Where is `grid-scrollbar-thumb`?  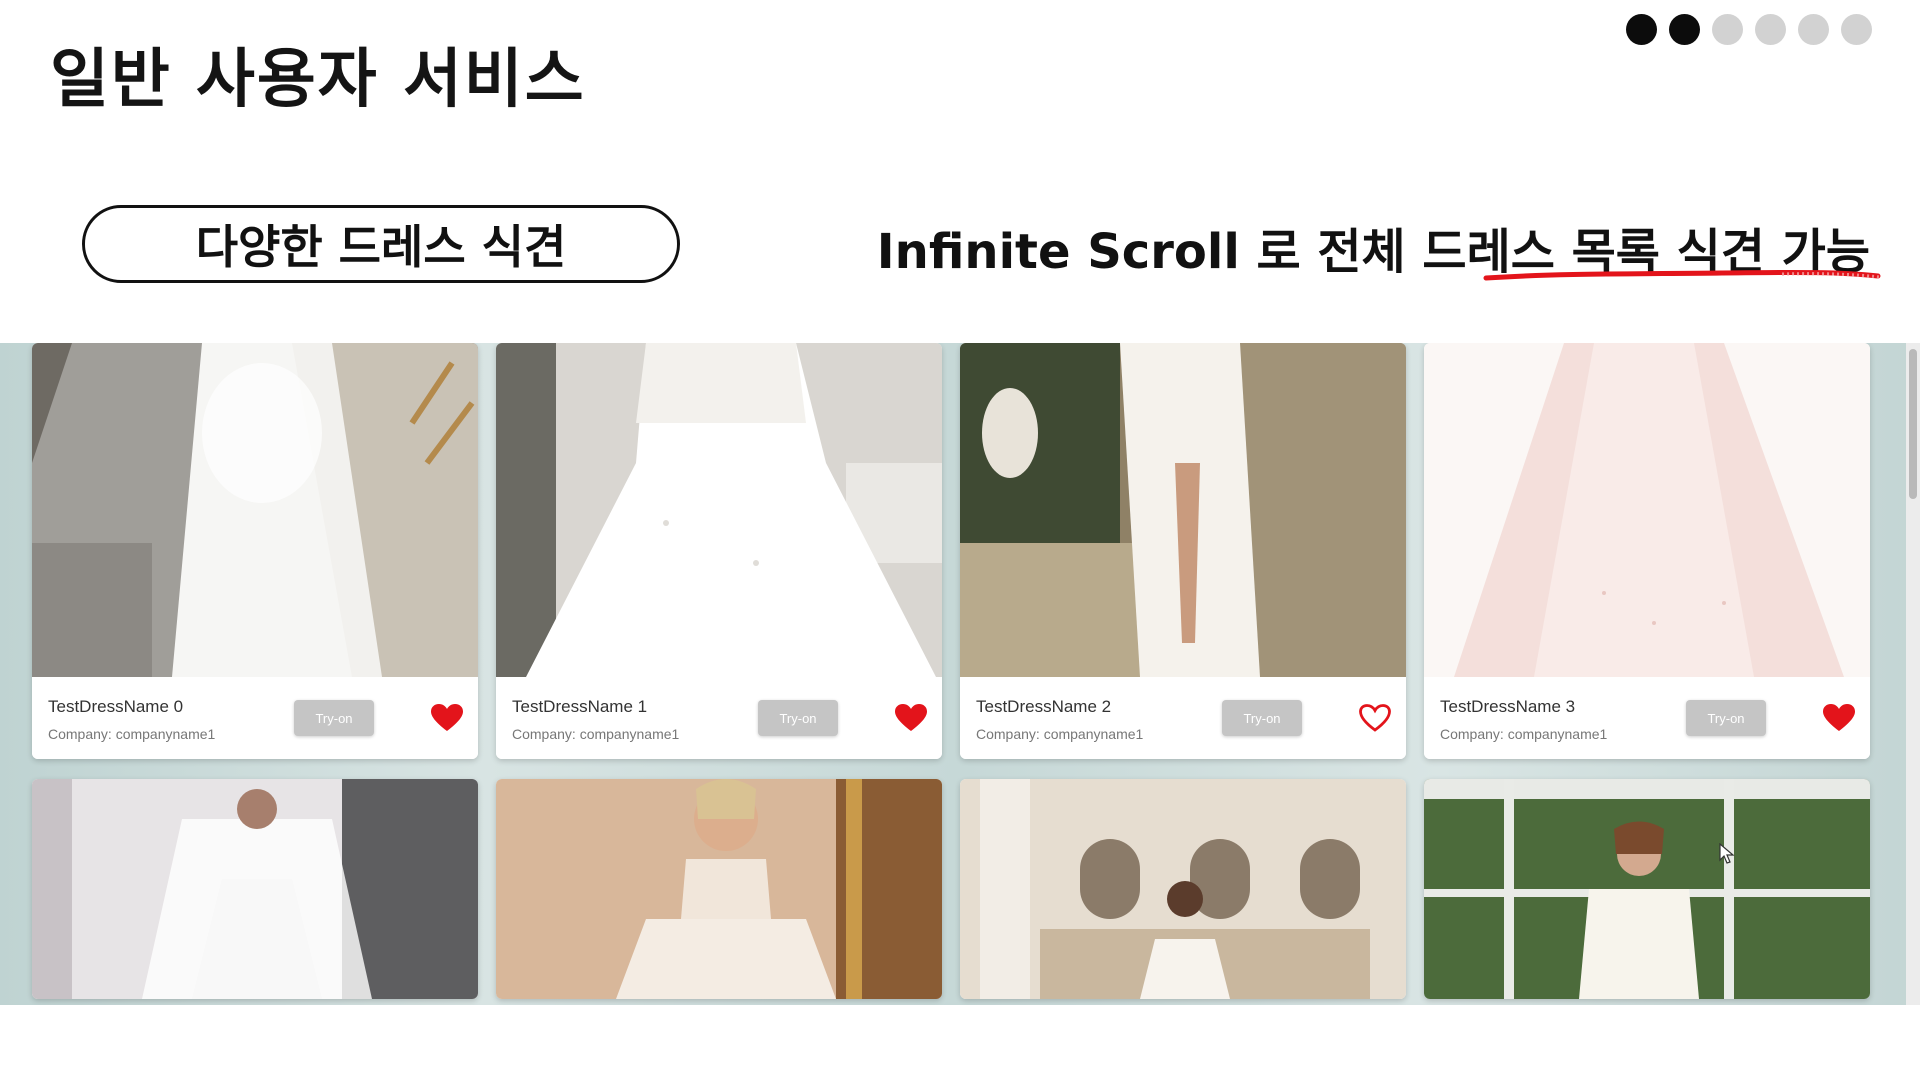 grid-scrollbar-thumb is located at coordinates (1913, 424).